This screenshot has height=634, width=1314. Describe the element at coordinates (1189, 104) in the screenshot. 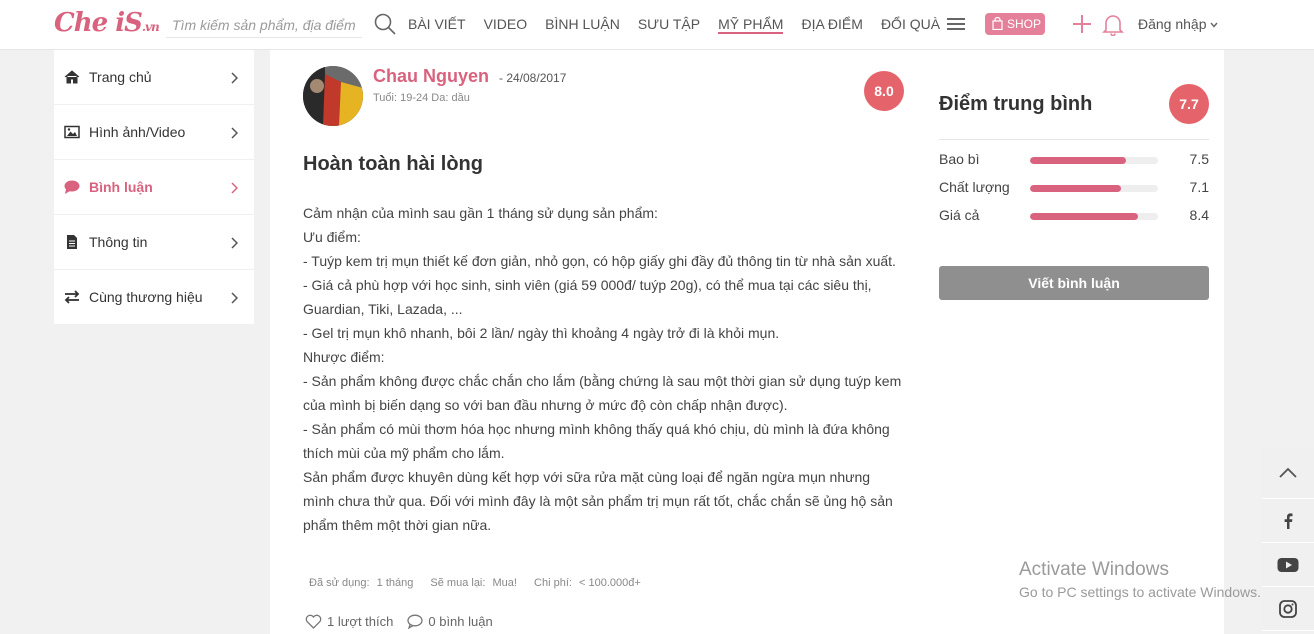

I see `average-score-badge: 7.7` at that location.